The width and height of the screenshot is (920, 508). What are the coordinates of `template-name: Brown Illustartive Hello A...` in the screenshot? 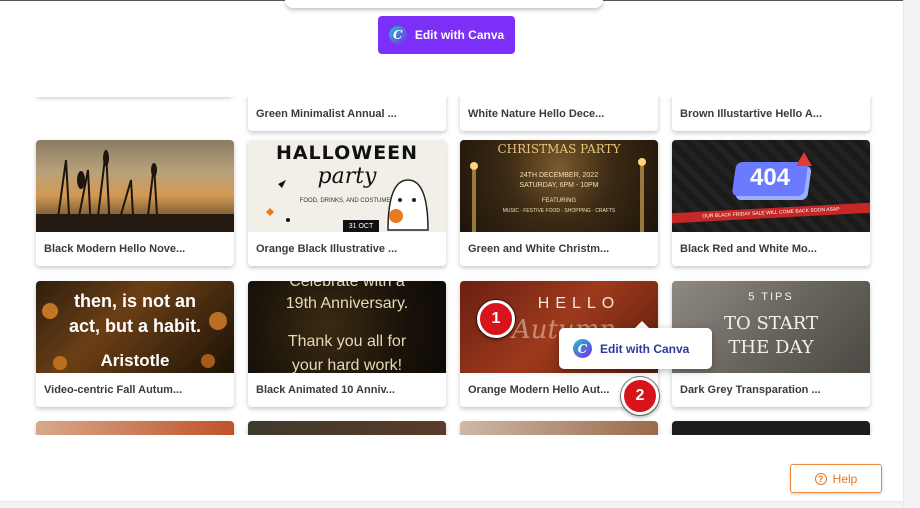 It's located at (751, 114).